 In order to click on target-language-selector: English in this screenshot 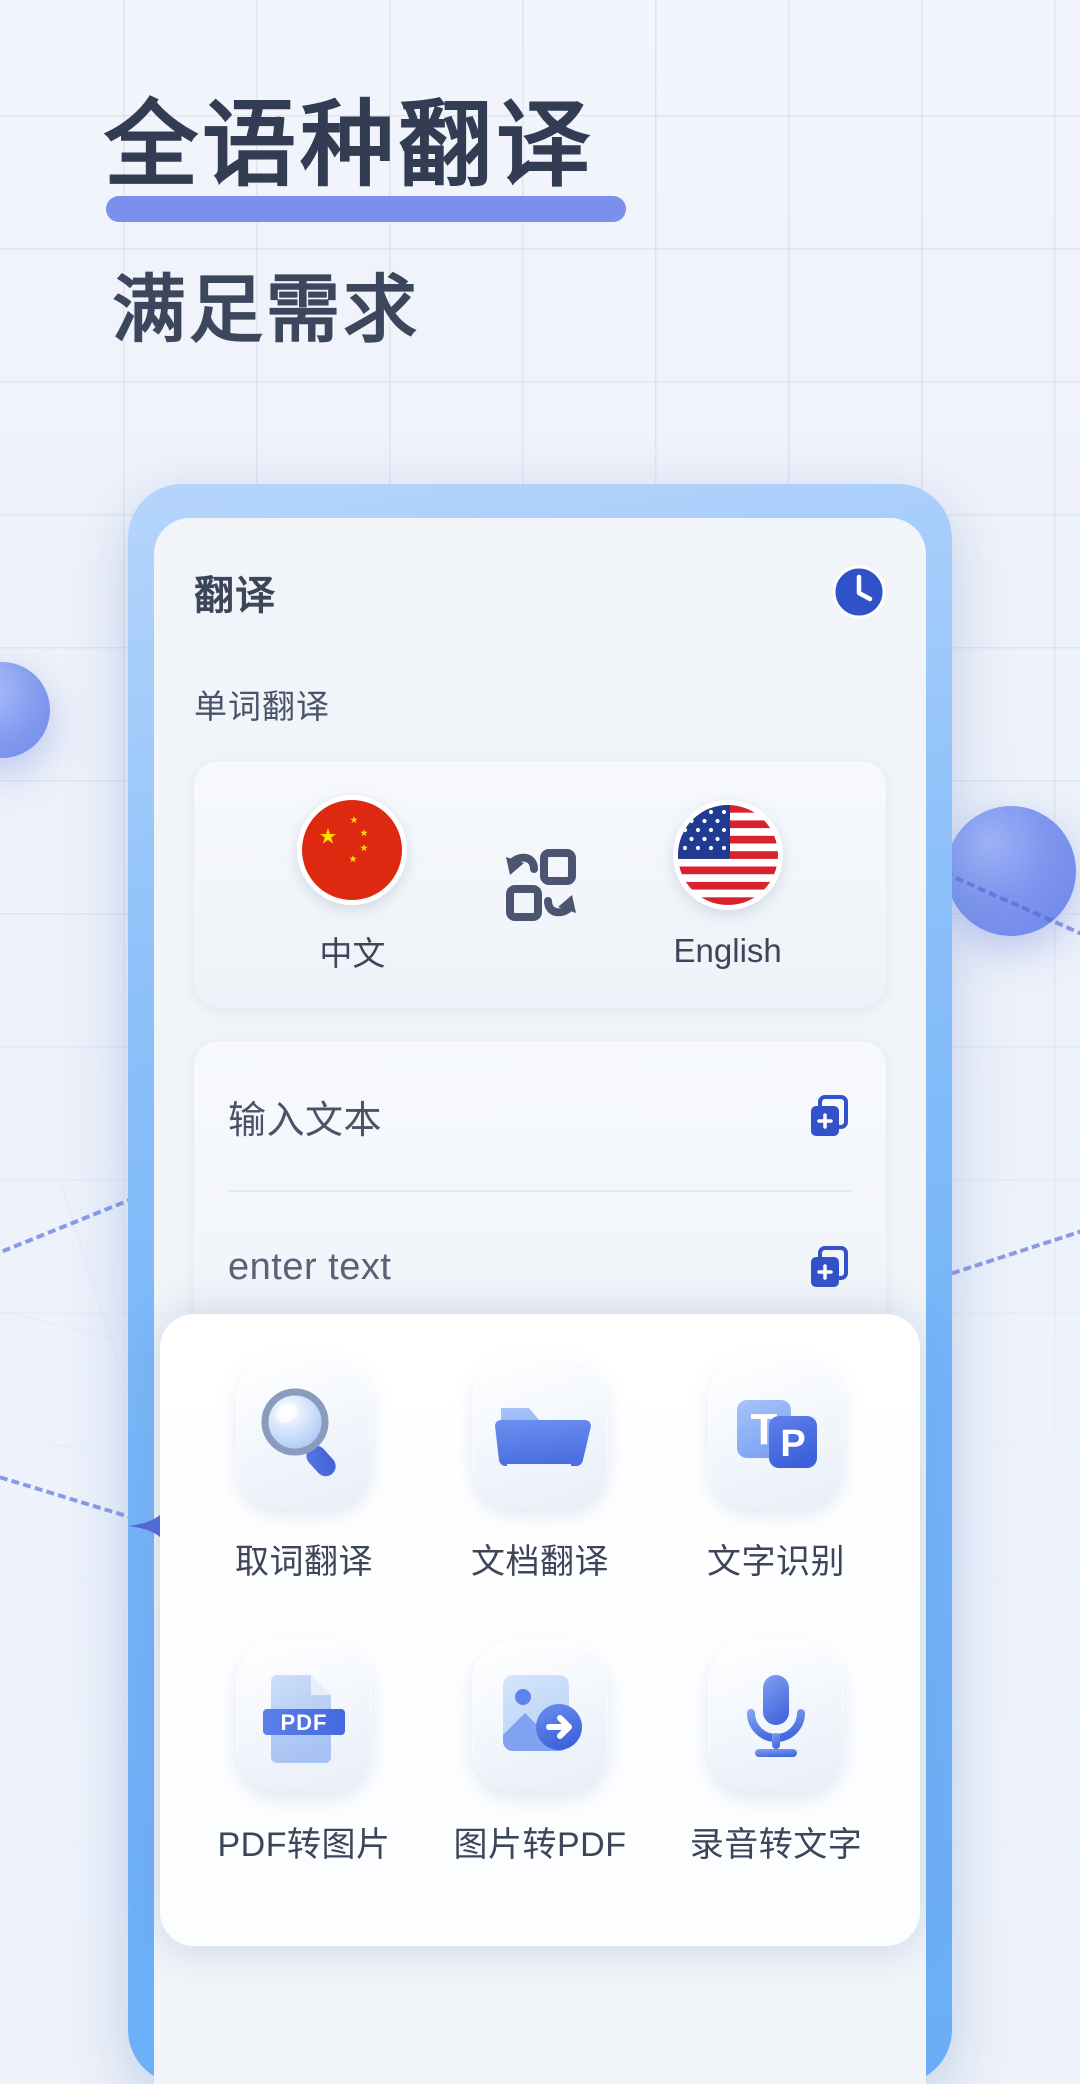, I will do `click(728, 885)`.